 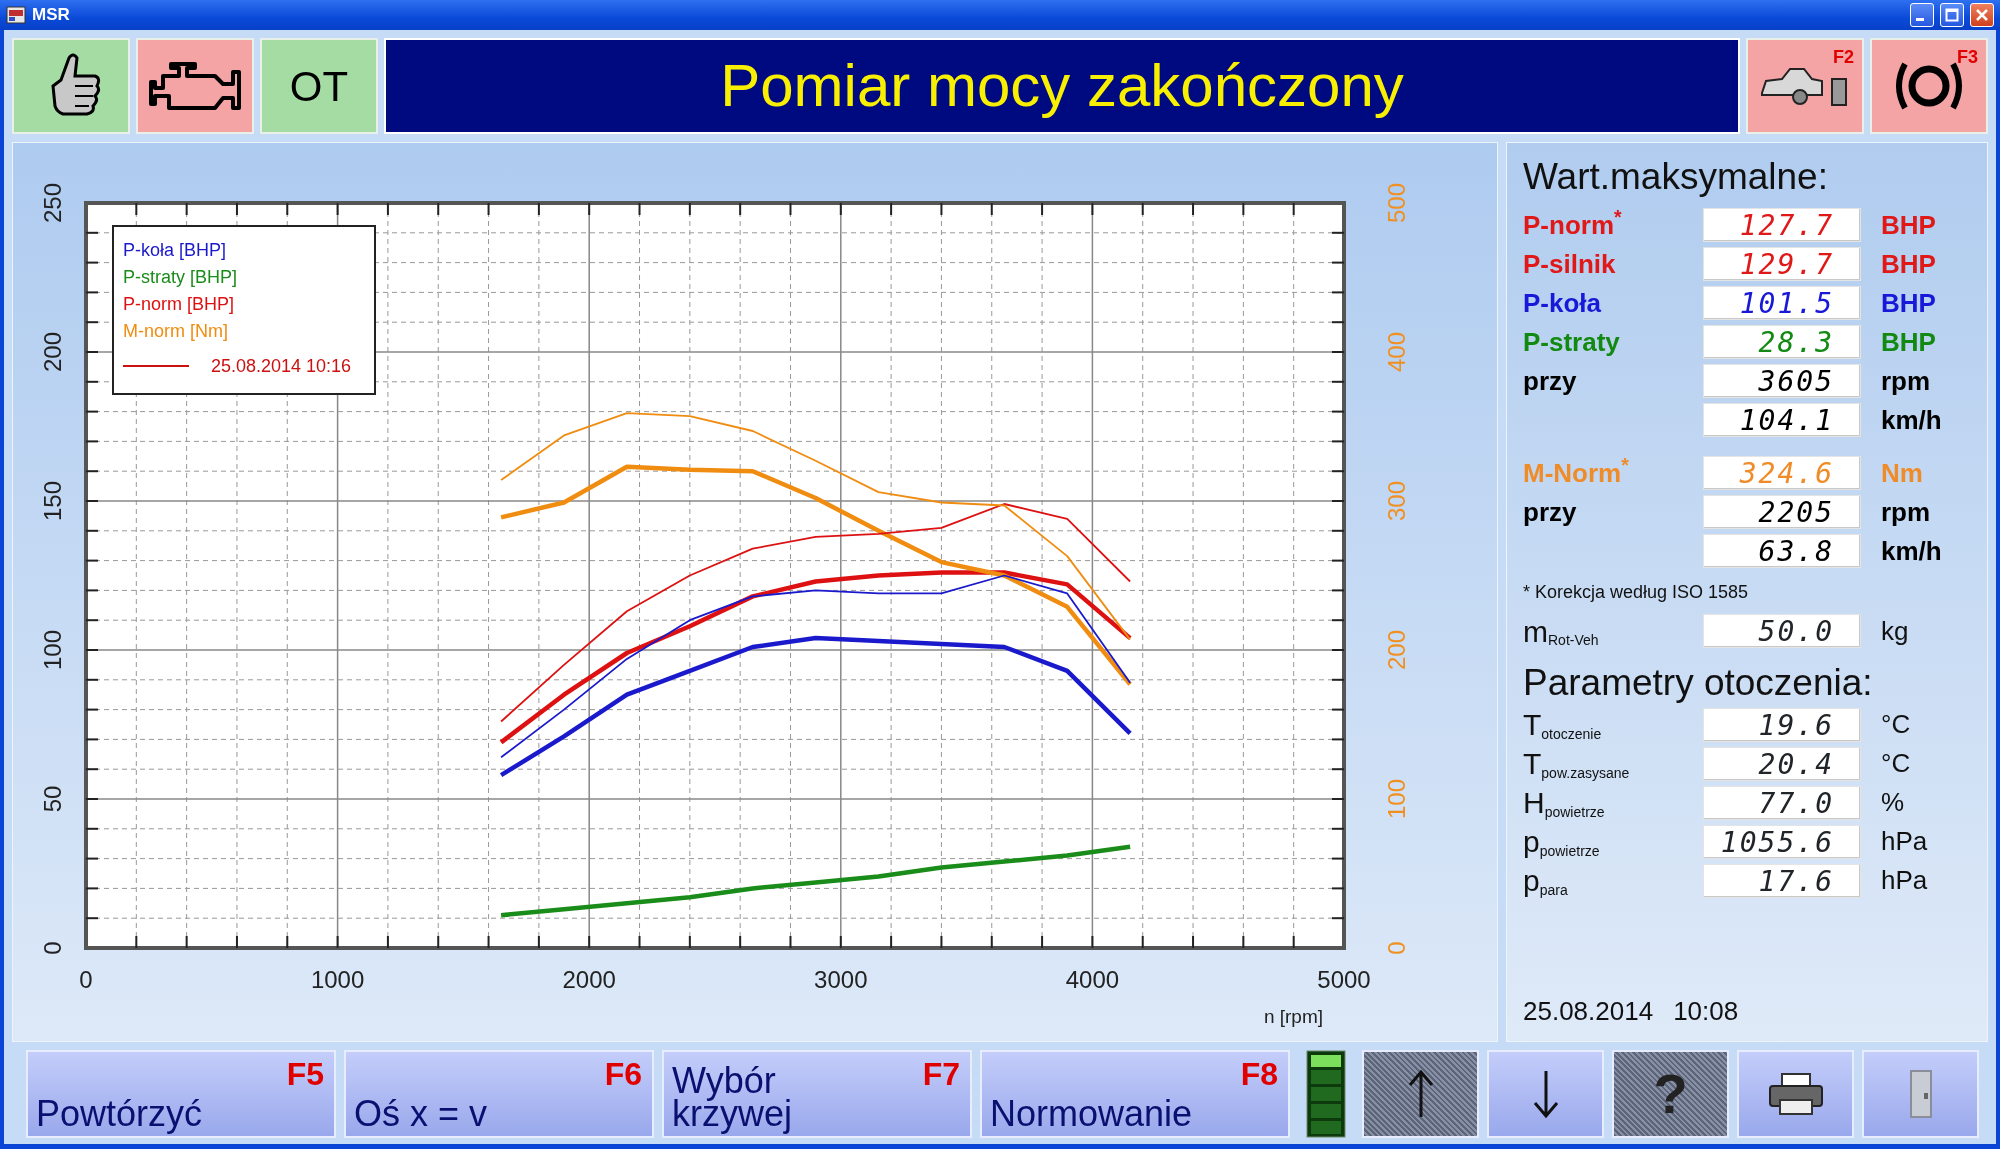 What do you see at coordinates (319, 86) in the screenshot?
I see `status-indicator: OT` at bounding box center [319, 86].